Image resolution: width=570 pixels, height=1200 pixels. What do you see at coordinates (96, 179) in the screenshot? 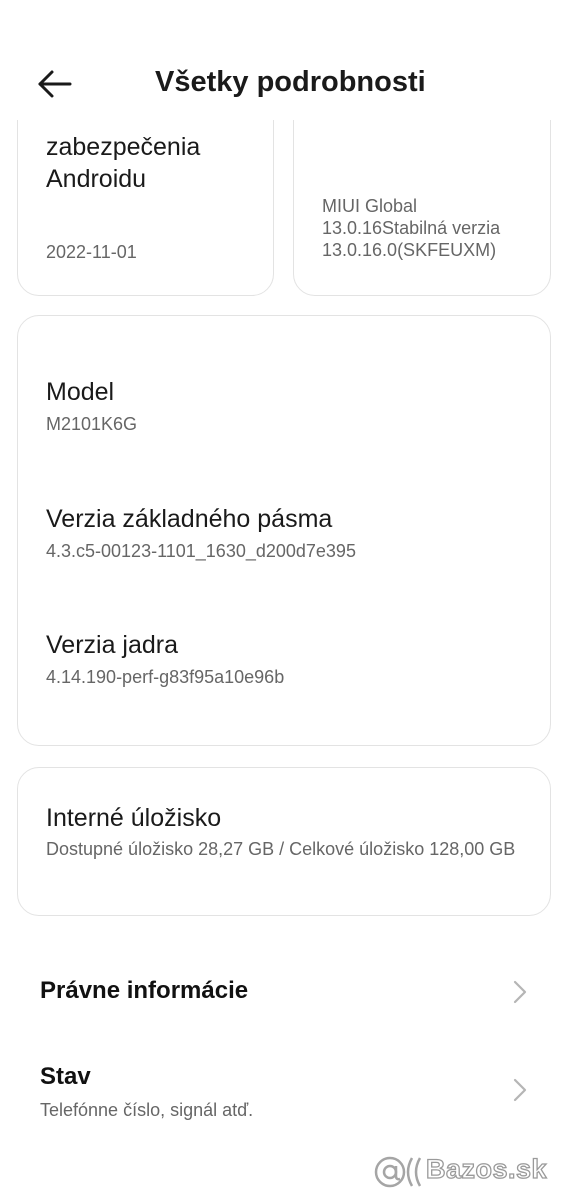
I see `security-patch-label-line2: Androidu` at bounding box center [96, 179].